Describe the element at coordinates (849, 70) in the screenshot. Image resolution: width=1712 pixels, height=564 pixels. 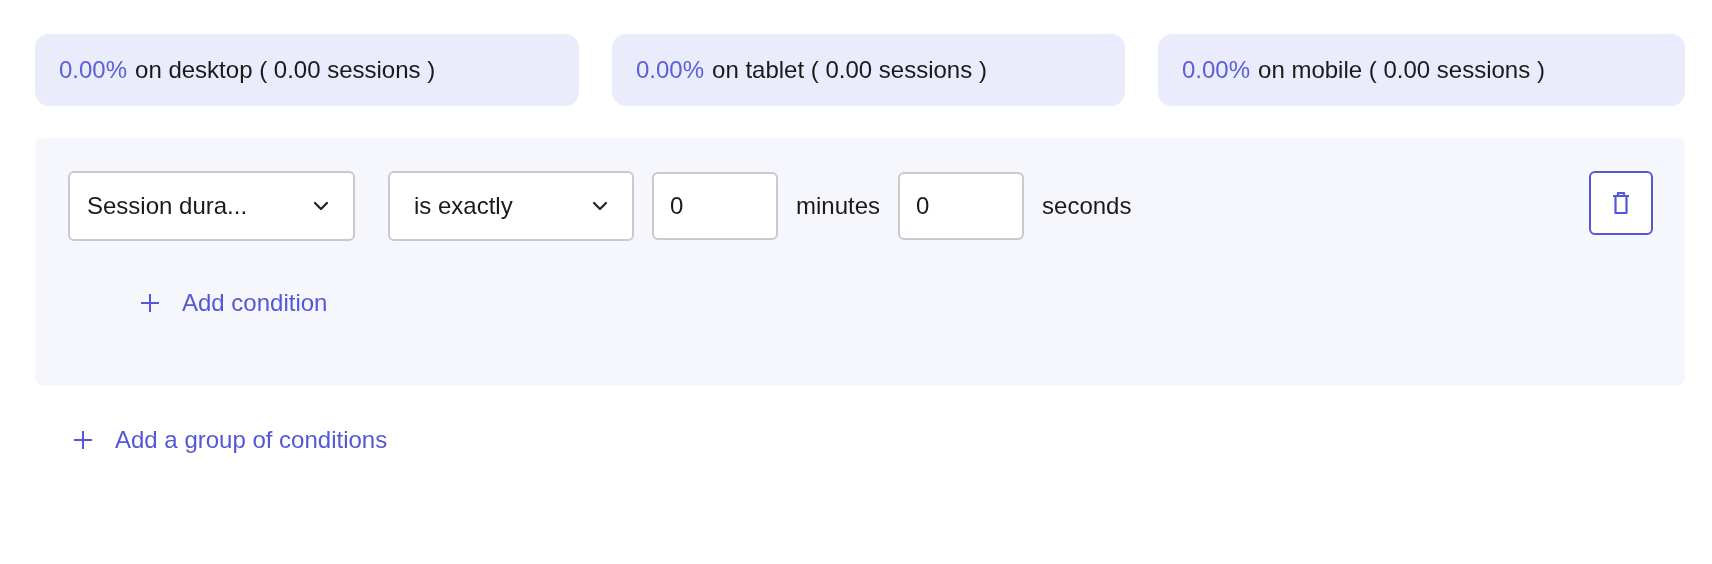
I see `stat-label: on tablet ( 0.00 sessions )` at that location.